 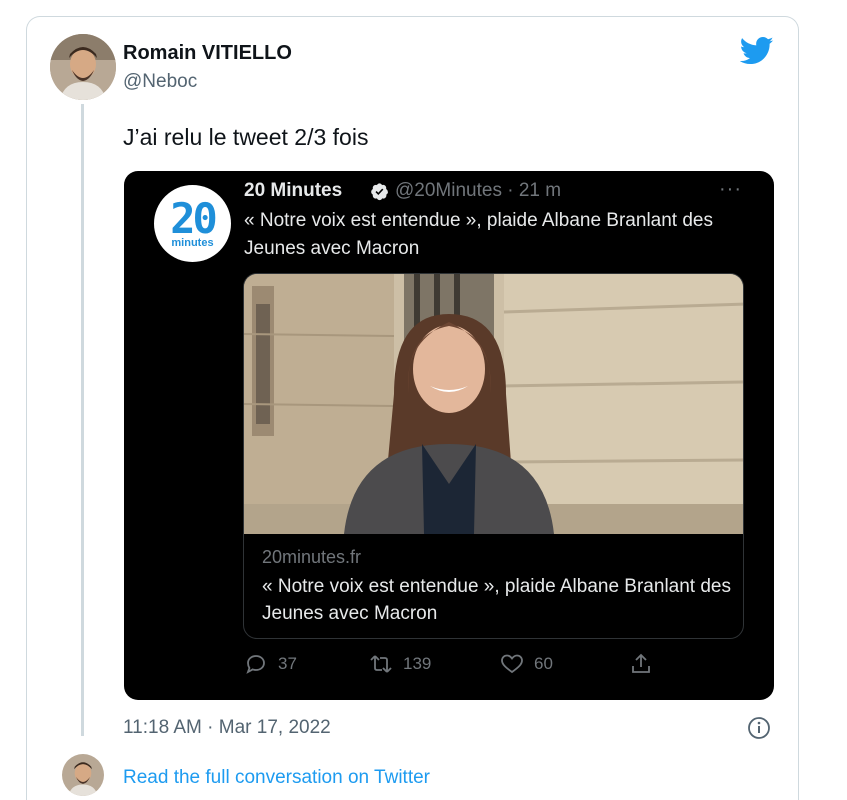 What do you see at coordinates (83, 775) in the screenshot?
I see `author-avatar-small` at bounding box center [83, 775].